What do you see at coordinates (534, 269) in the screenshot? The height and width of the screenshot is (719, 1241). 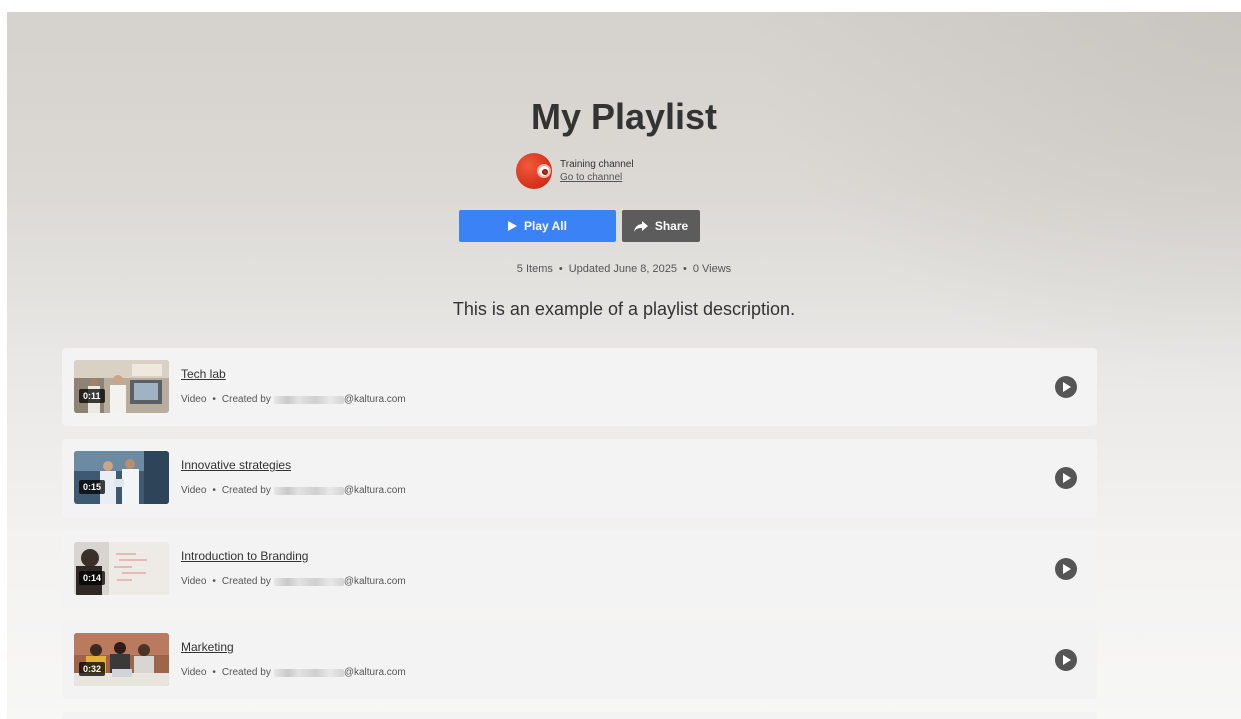 I see `item-count: 5 Items` at bounding box center [534, 269].